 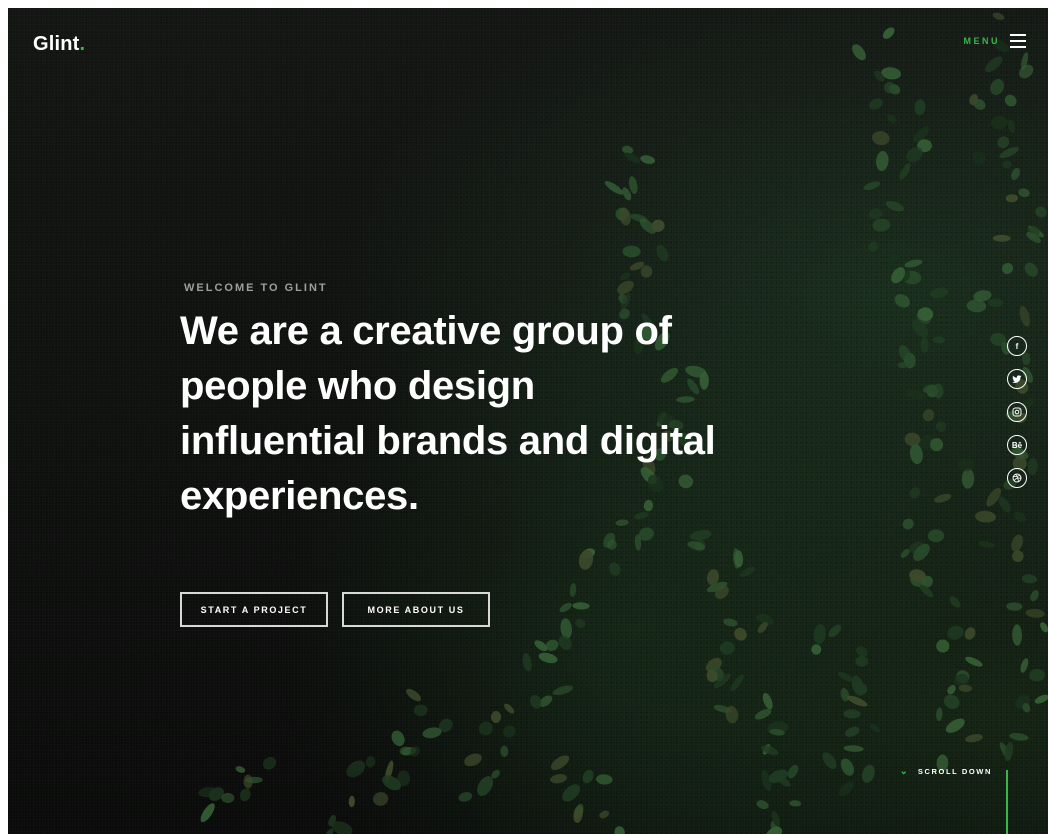 I want to click on chevron-down-icon: ⌄, so click(x=903, y=771).